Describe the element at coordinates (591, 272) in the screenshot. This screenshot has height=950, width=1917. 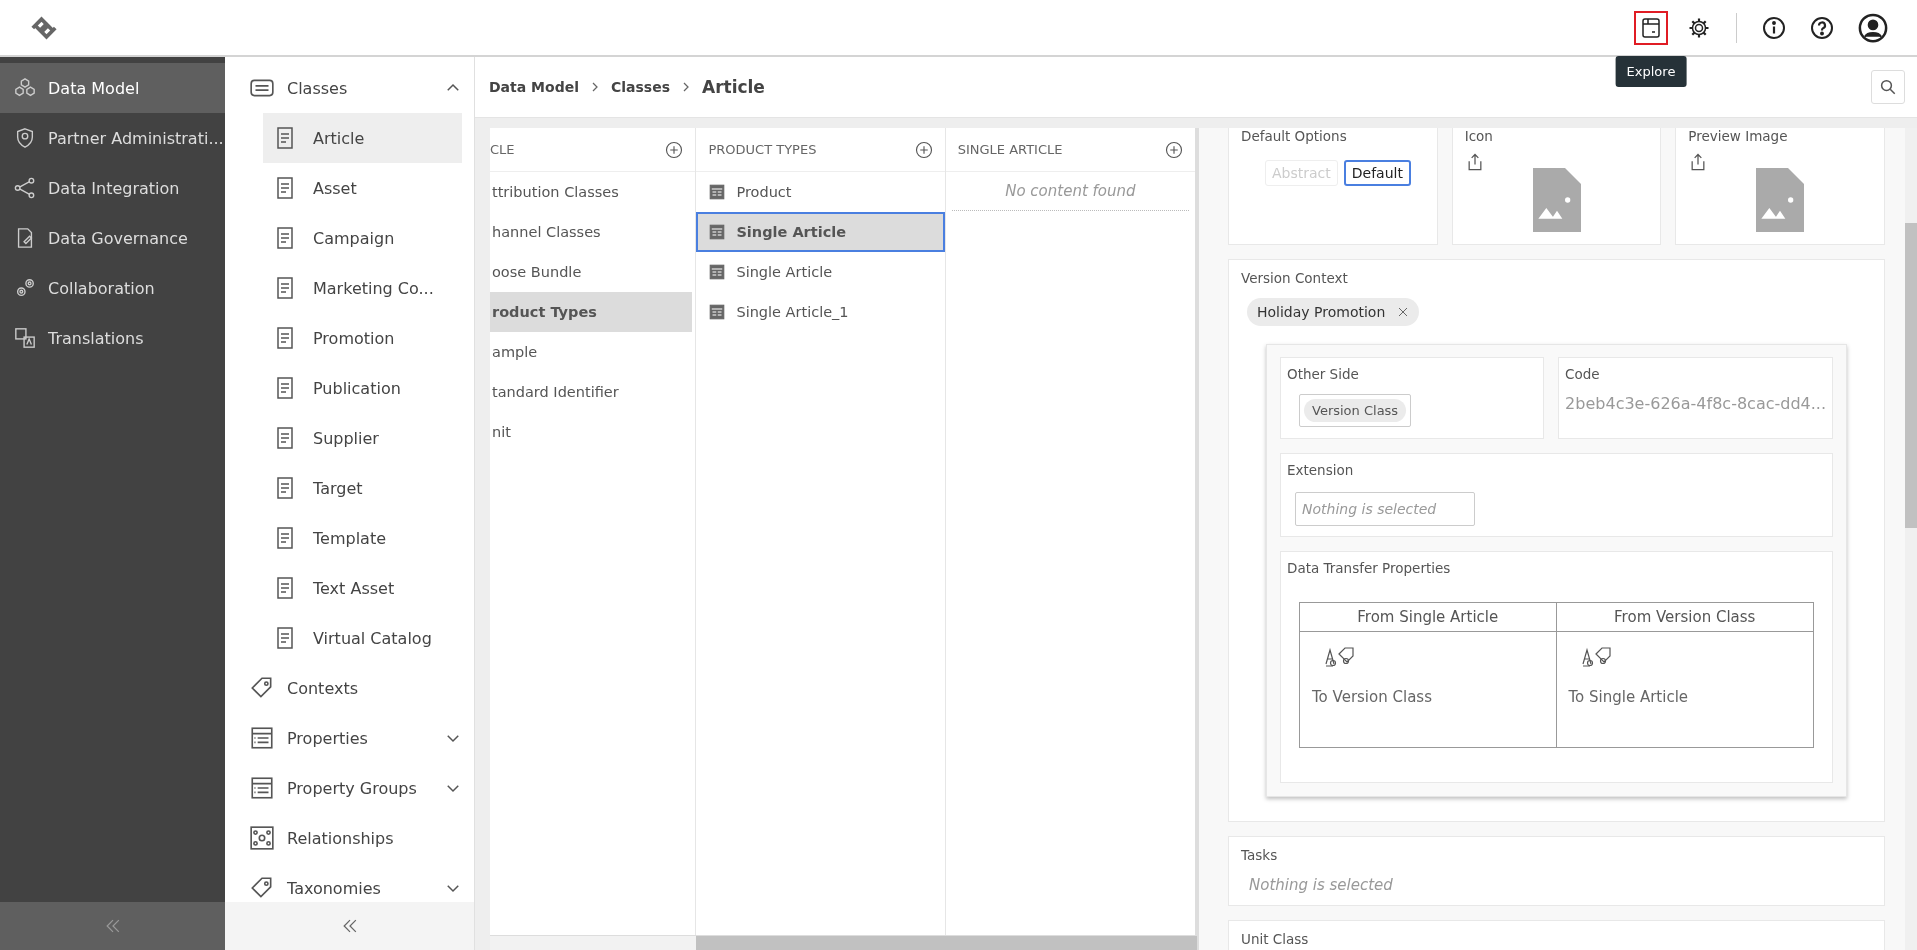
I see `list-item: oose Bundle` at that location.